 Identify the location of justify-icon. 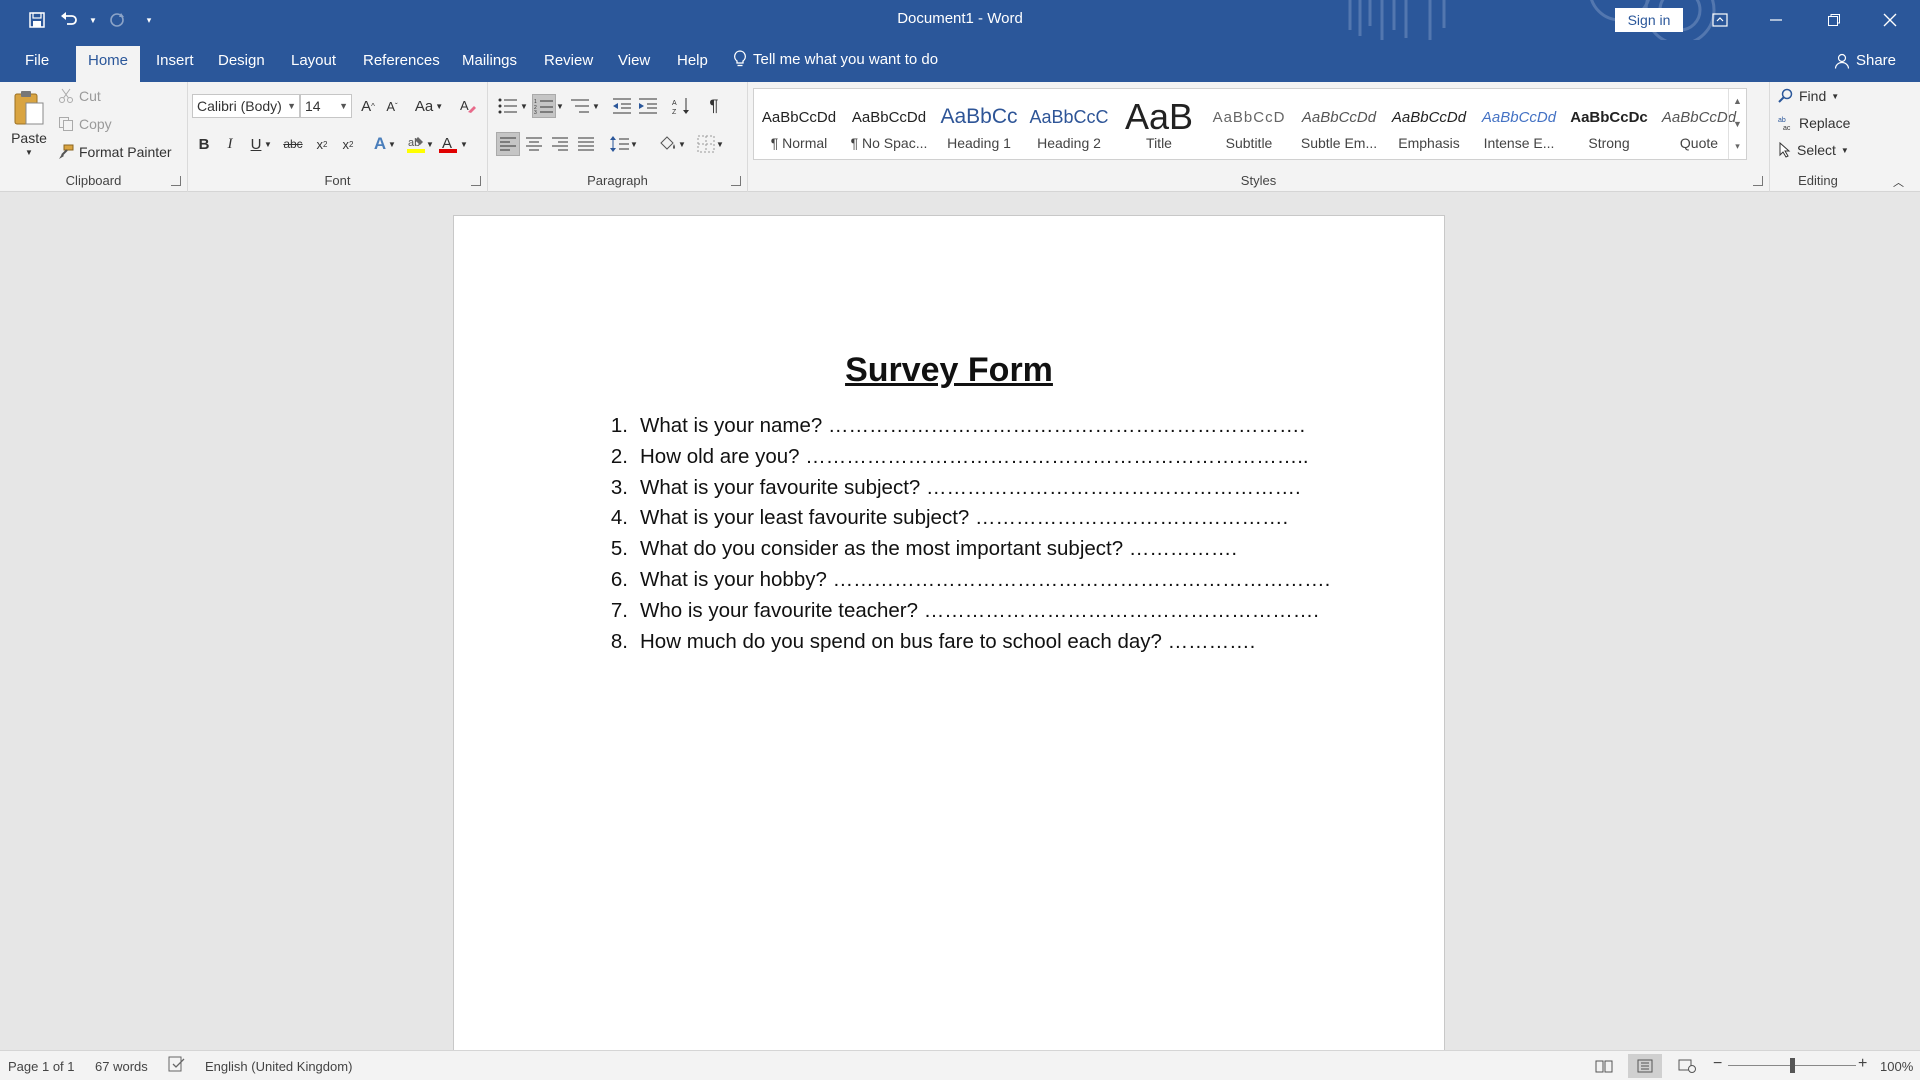
(586, 144).